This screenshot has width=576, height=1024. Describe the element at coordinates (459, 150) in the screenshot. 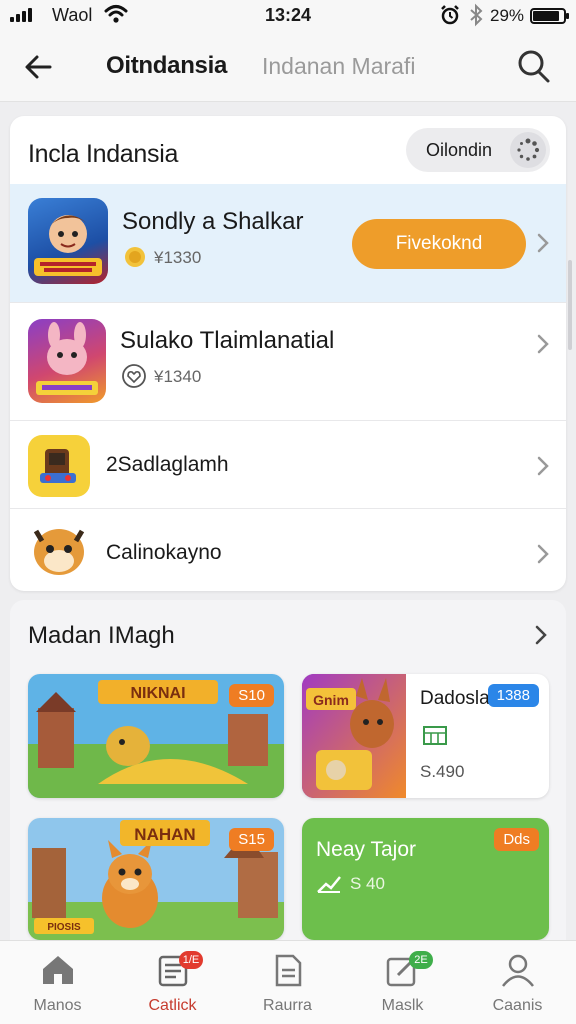

I see `filter-label: Oilondin` at that location.